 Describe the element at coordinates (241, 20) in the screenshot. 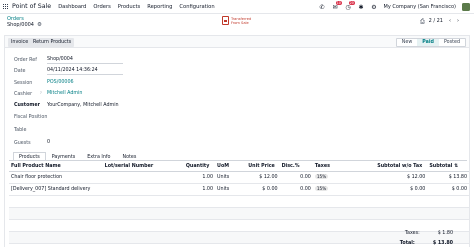

I see `transferred-label: Transferred From Sale` at that location.